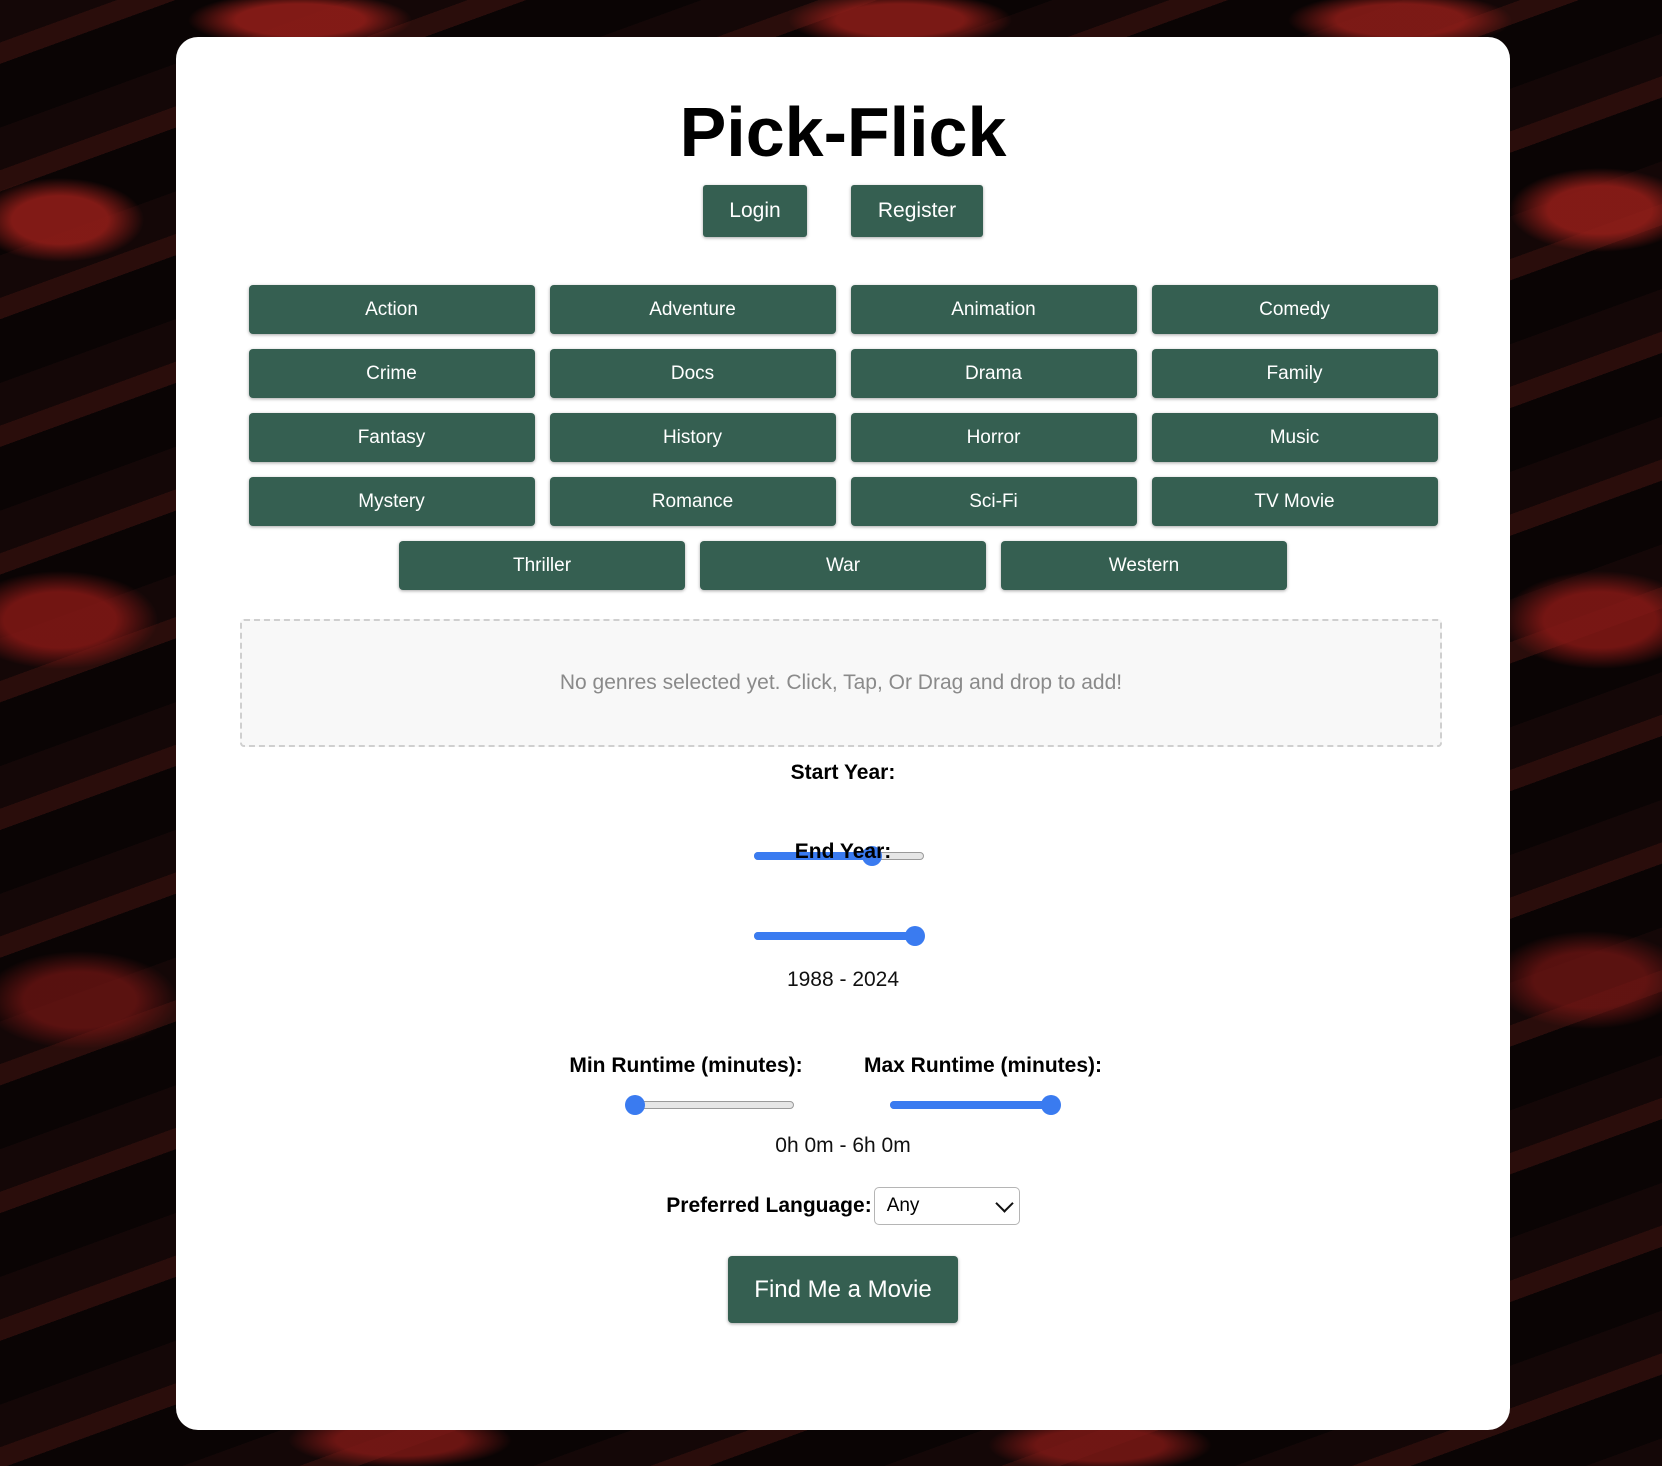  Describe the element at coordinates (843, 851) in the screenshot. I see `end-year-label: End Year:` at that location.